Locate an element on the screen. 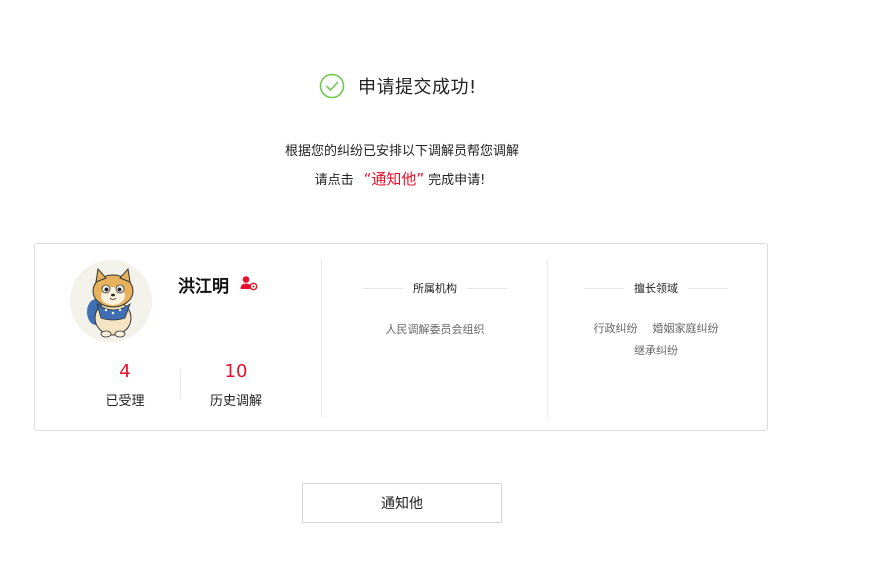 The width and height of the screenshot is (882, 566). stat-accepted: 4 已受理 is located at coordinates (125, 384).